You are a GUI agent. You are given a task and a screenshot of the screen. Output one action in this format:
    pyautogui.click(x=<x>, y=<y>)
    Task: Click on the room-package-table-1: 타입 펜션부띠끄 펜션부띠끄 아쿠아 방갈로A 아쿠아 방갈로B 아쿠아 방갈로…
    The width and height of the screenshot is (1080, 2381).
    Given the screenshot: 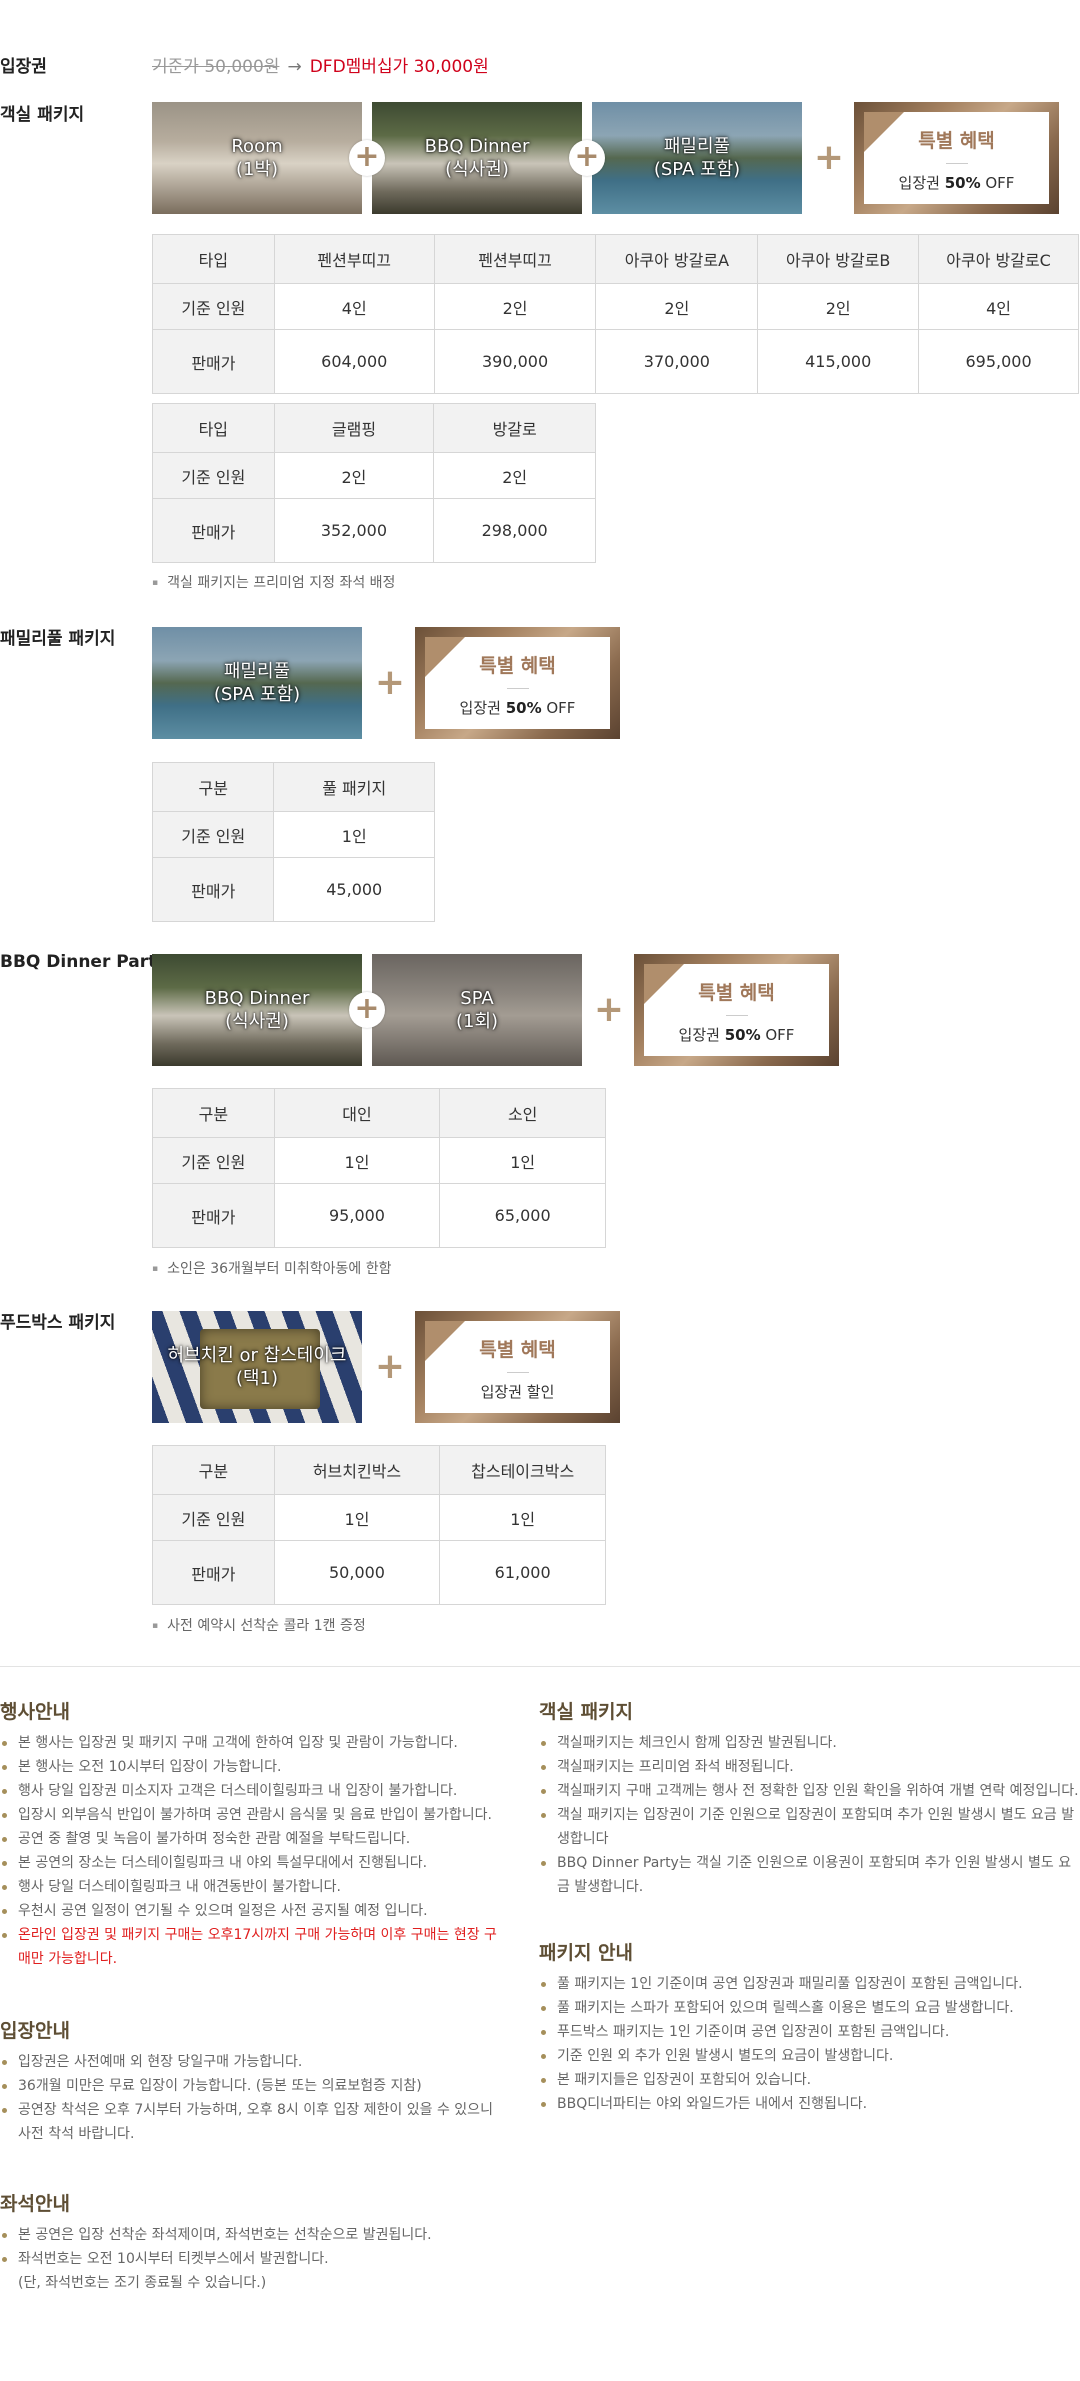 What is the action you would take?
    pyautogui.click(x=615, y=314)
    